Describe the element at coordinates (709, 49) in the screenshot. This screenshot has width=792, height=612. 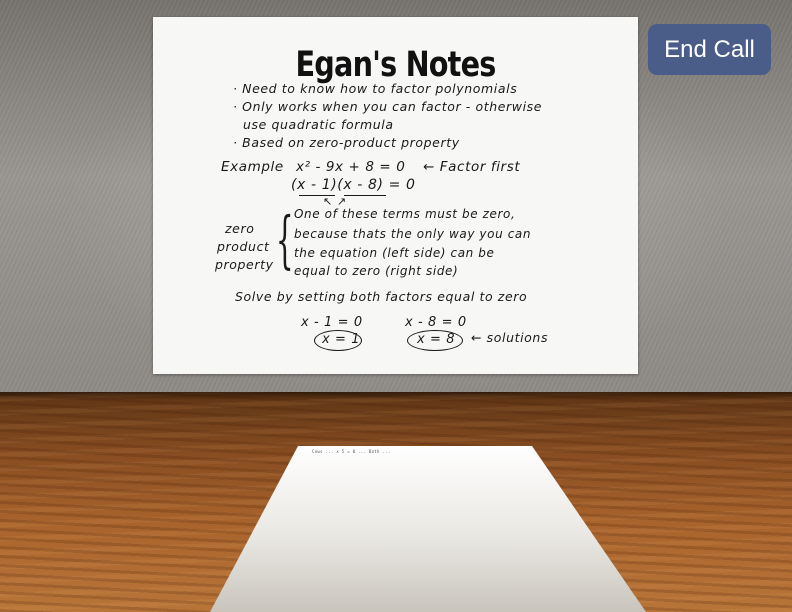
I see `end-call-button: End Call` at that location.